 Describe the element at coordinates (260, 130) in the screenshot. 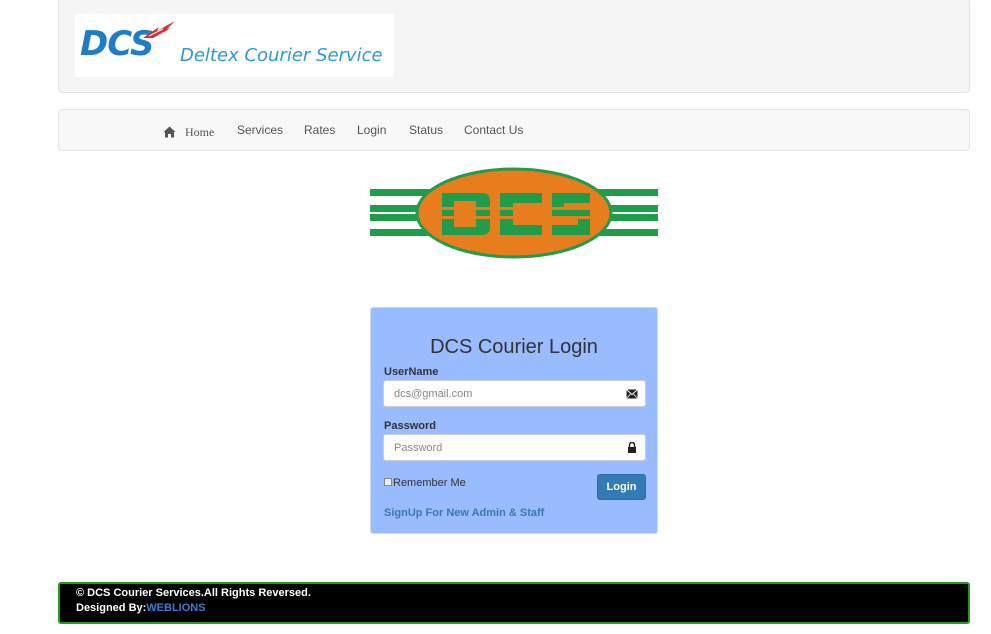

I see `nav-services: Services` at that location.